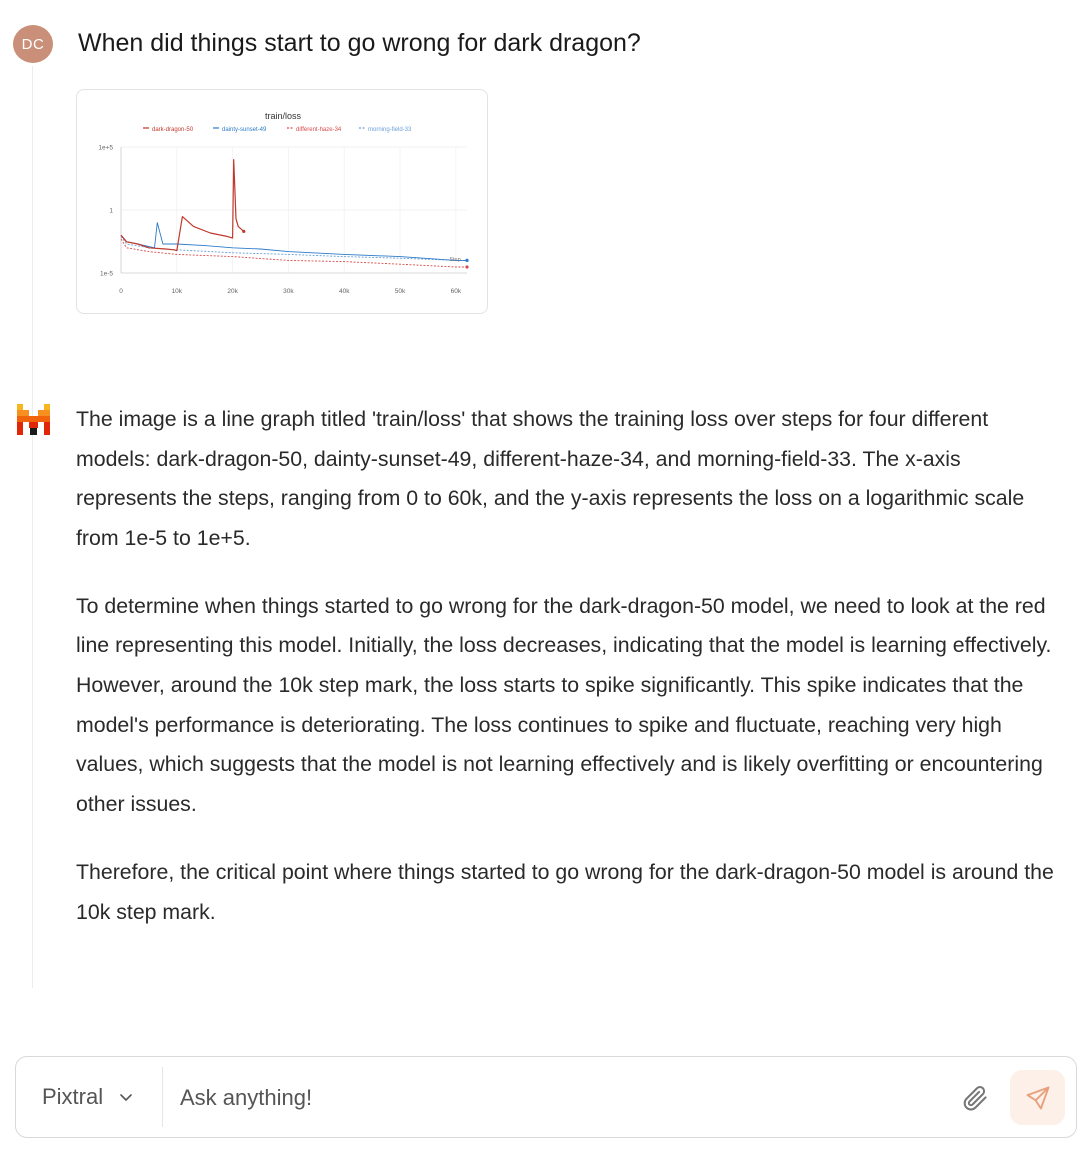 This screenshot has height=1152, width=1088. I want to click on composer-divider, so click(162, 1097).